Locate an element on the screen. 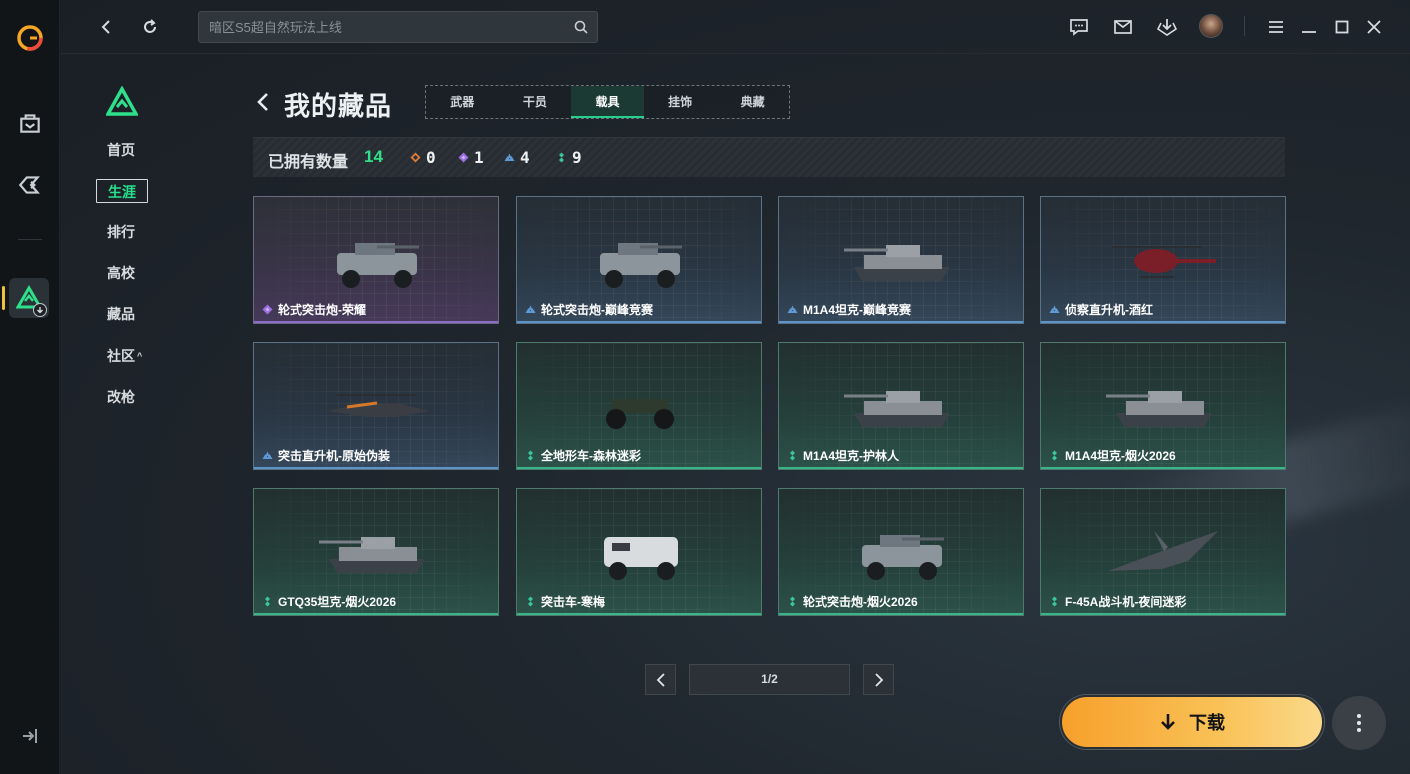 This screenshot has height=774, width=1410. vehicle-name: 突击直升机-原始伪装 is located at coordinates (326, 455).